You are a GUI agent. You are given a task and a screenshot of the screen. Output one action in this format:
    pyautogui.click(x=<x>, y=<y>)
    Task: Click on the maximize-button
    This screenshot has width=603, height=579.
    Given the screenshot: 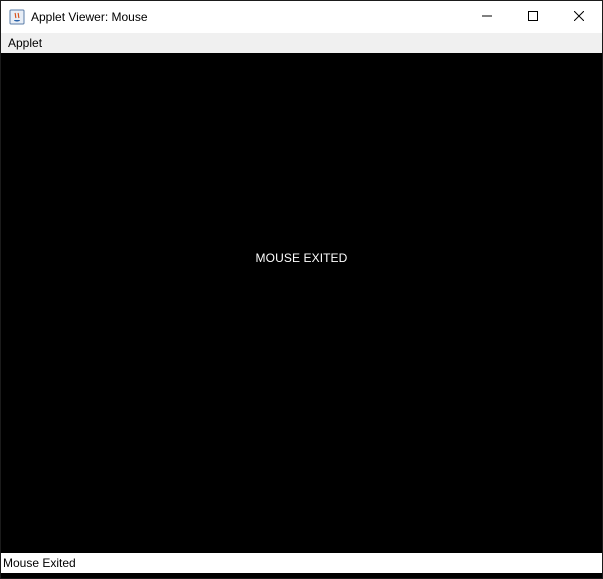 What is the action you would take?
    pyautogui.click(x=533, y=17)
    